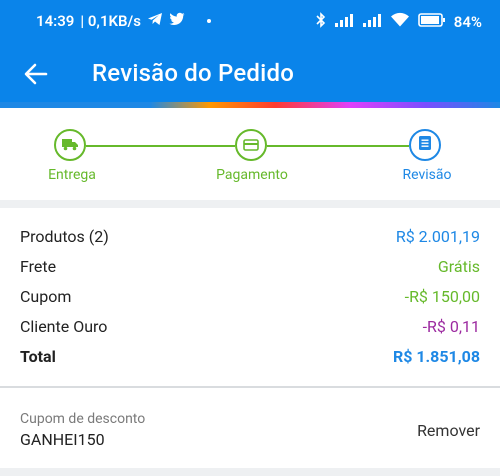 The width and height of the screenshot is (500, 476). I want to click on app-bar: Revisão do Pedido, so click(250, 74).